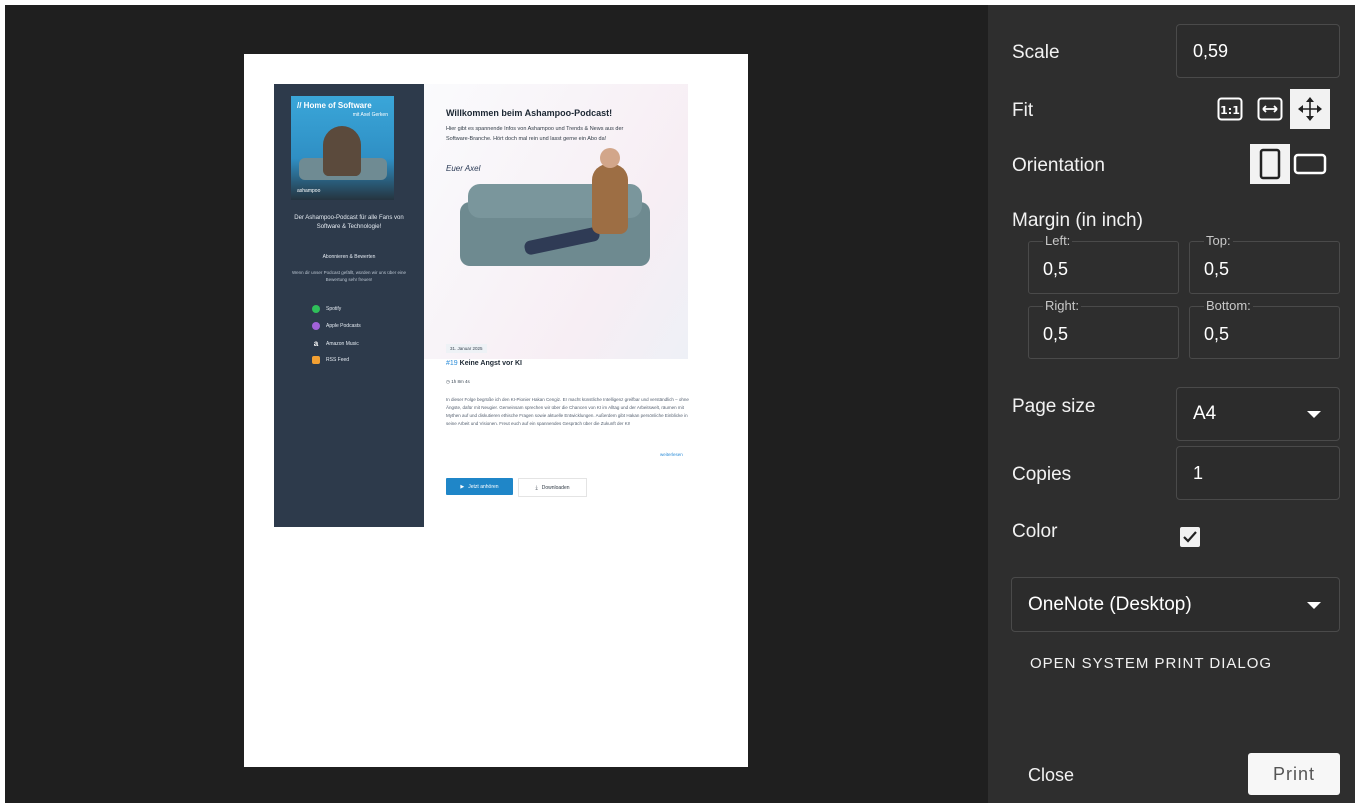 Image resolution: width=1360 pixels, height=803 pixels. I want to click on scale-input: 0,59, so click(1258, 51).